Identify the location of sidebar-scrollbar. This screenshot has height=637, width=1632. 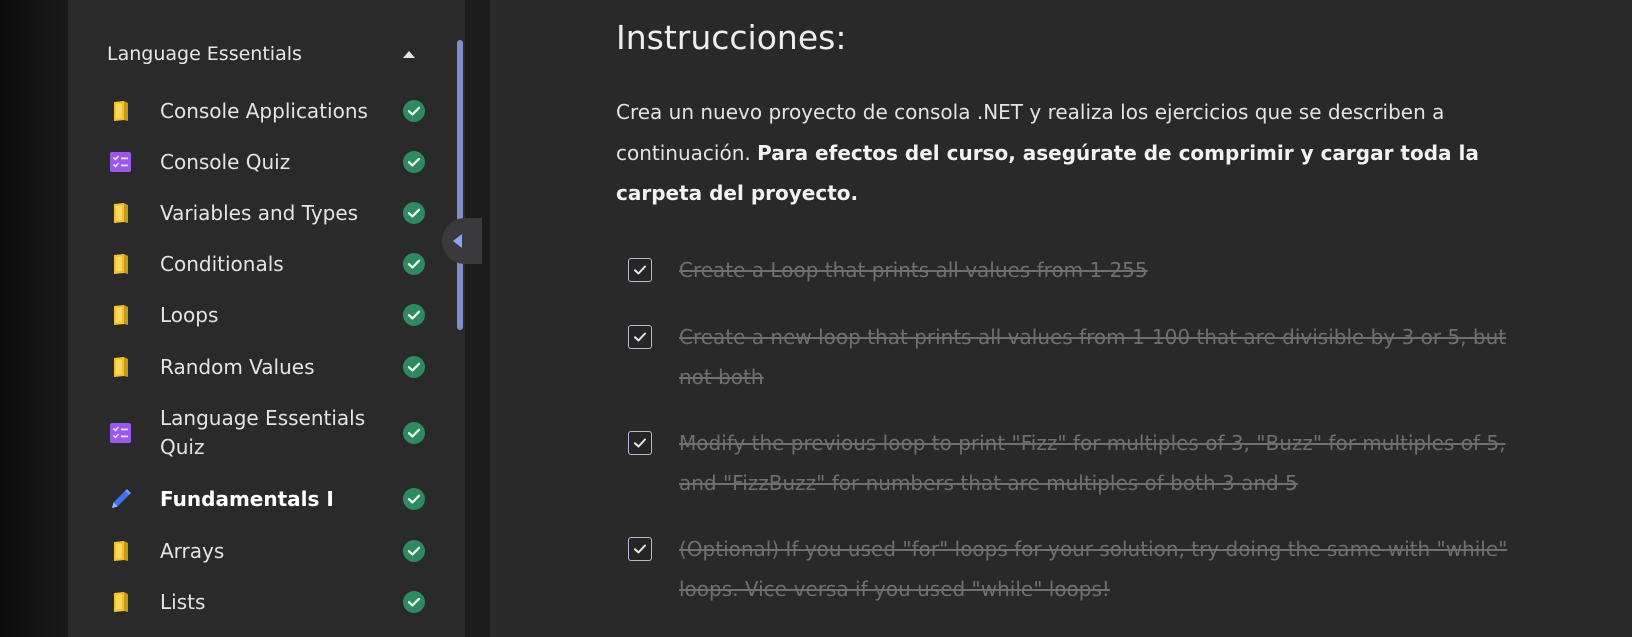
(460, 185).